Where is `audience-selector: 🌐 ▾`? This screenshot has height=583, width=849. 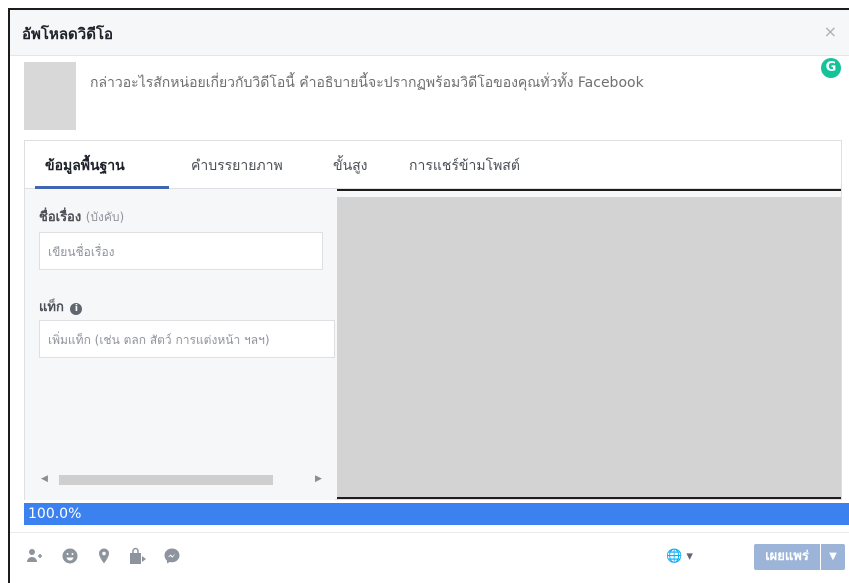 audience-selector: 🌐 ▾ is located at coordinates (679, 556).